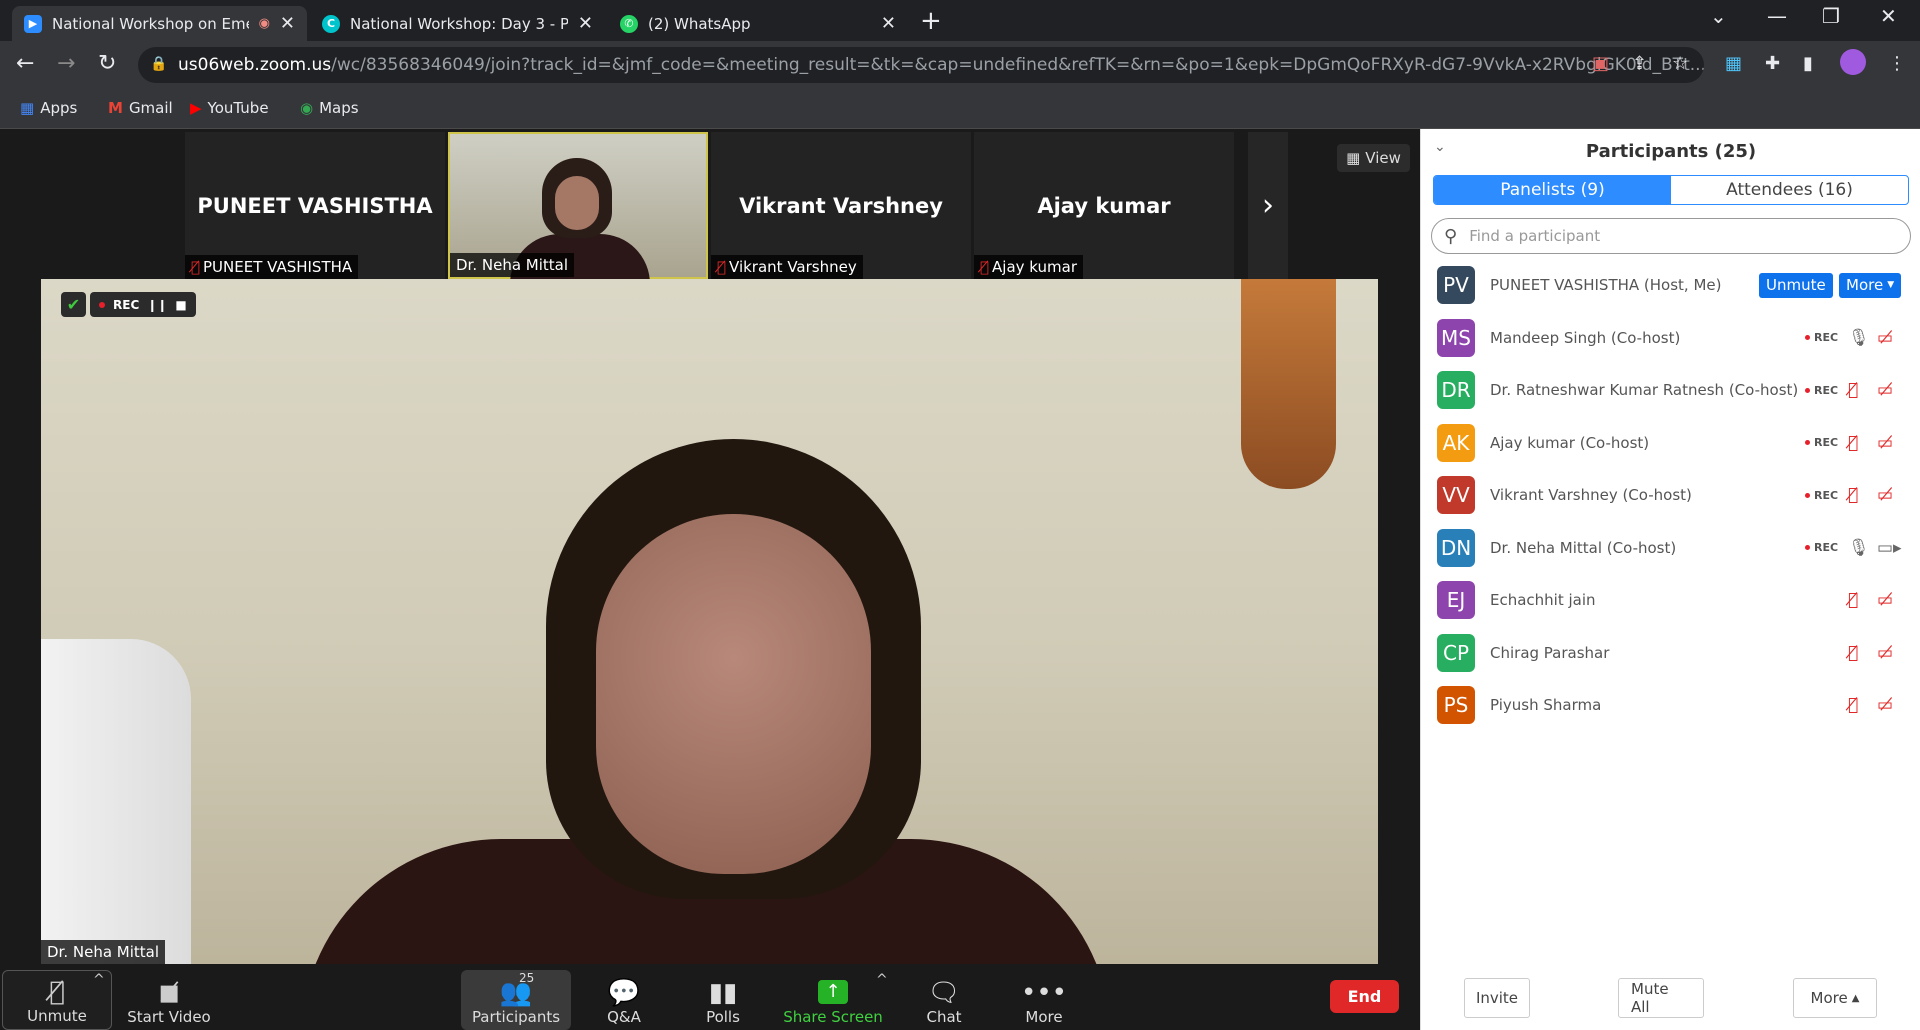 This screenshot has height=1030, width=1920. What do you see at coordinates (1796, 285) in the screenshot?
I see `unmute-participant-button: Unmute` at bounding box center [1796, 285].